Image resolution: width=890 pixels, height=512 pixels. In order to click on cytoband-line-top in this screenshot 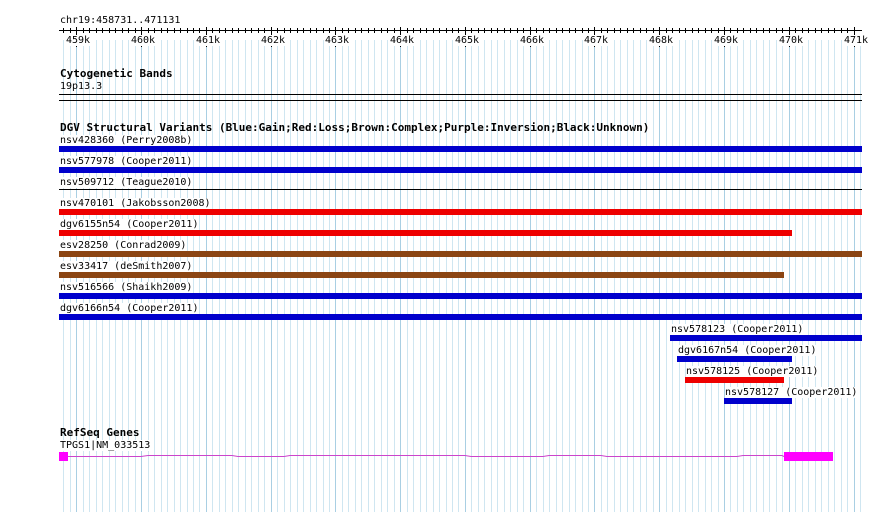, I will do `click(460, 94)`.